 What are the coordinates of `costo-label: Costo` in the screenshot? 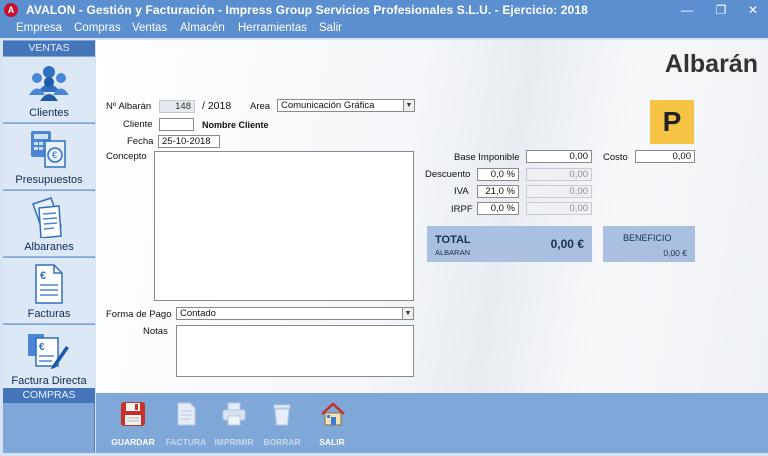 It's located at (615, 157).